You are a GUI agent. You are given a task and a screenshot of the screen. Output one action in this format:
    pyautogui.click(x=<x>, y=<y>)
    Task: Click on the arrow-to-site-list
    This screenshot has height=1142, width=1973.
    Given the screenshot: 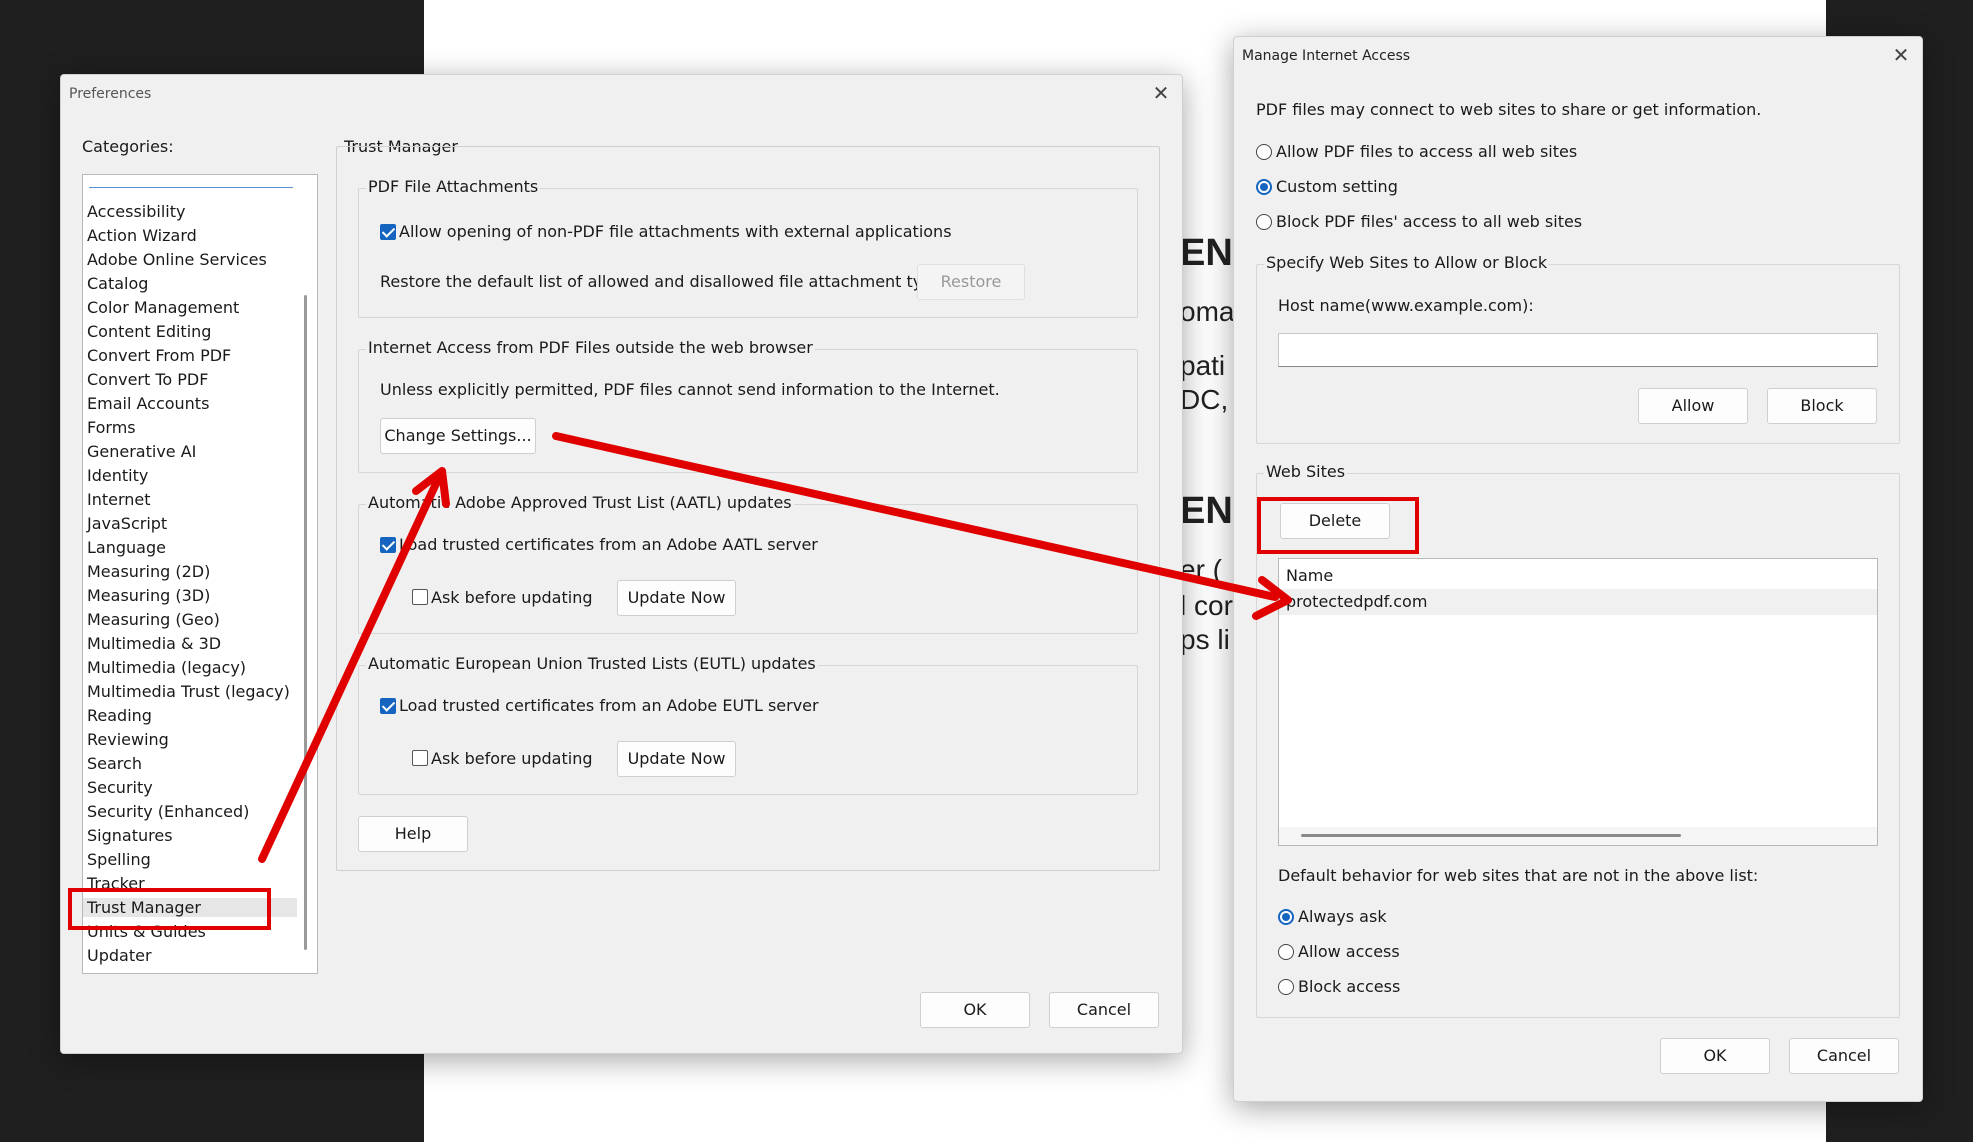 What is the action you would take?
    pyautogui.click(x=915, y=516)
    